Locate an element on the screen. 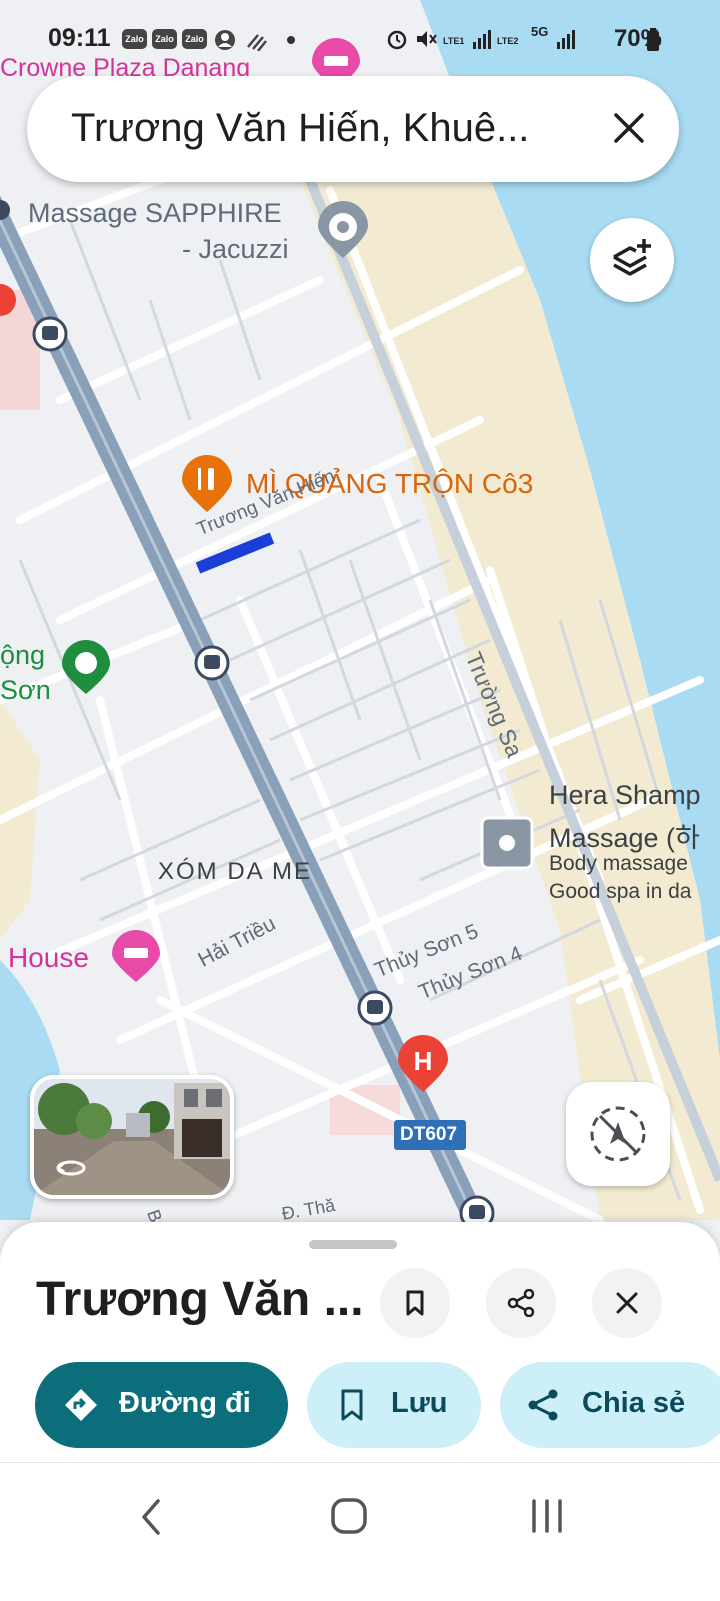 The height and width of the screenshot is (1601, 720). alarm-icon is located at coordinates (397, 40).